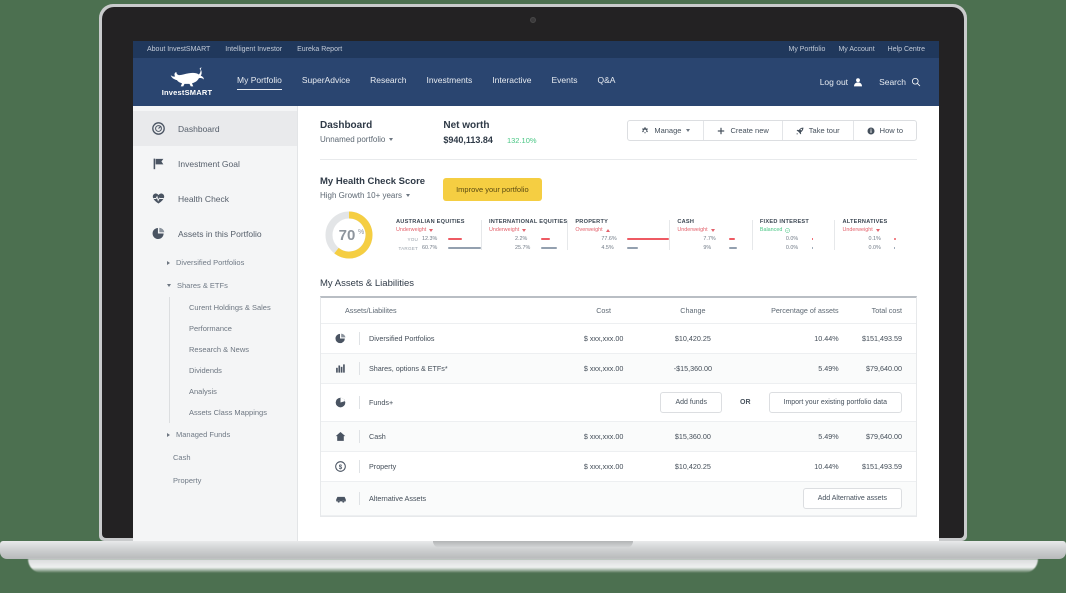 This screenshot has width=1066, height=593. I want to click on portfolio-name: Unnamed portfolio, so click(353, 139).